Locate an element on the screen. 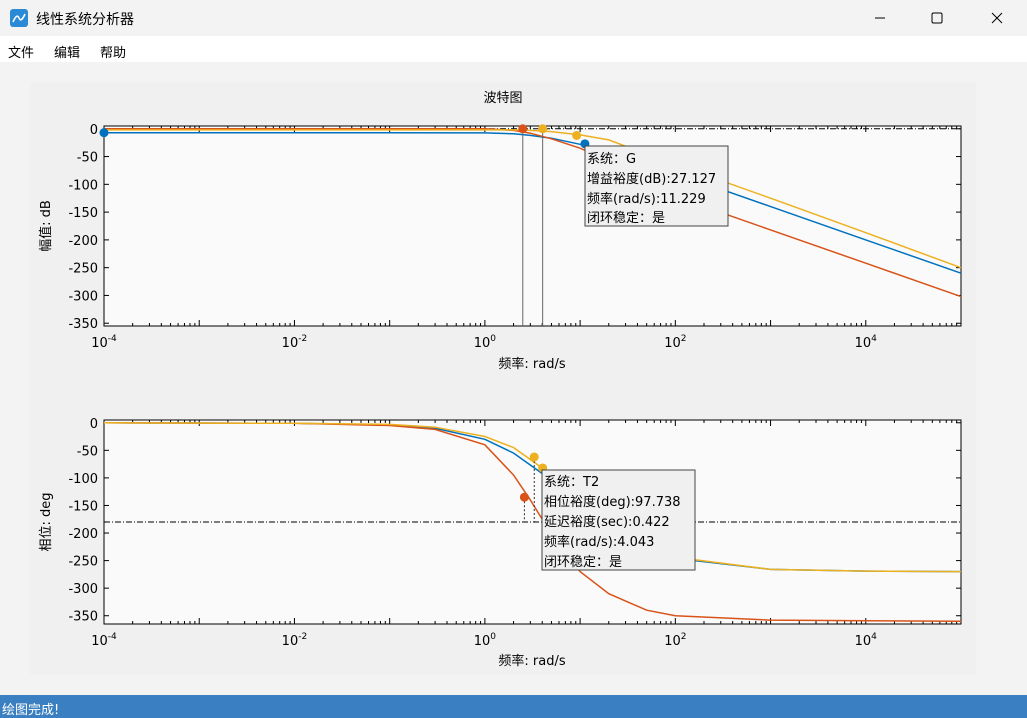 The width and height of the screenshot is (1027, 718). window-title: 线性系统分析器 is located at coordinates (85, 20).